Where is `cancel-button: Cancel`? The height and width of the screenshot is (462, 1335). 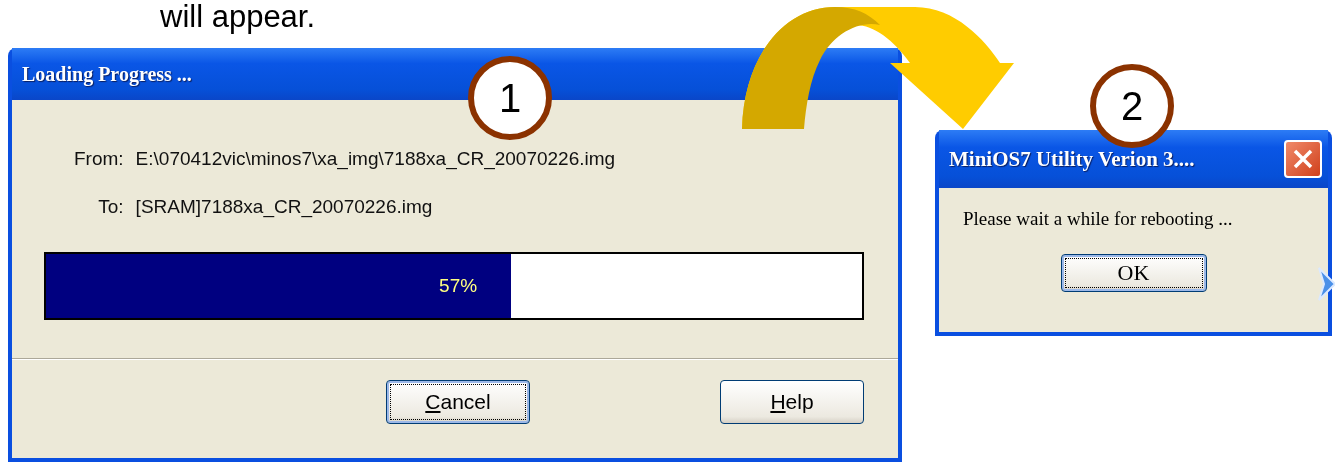 cancel-button: Cancel is located at coordinates (458, 402).